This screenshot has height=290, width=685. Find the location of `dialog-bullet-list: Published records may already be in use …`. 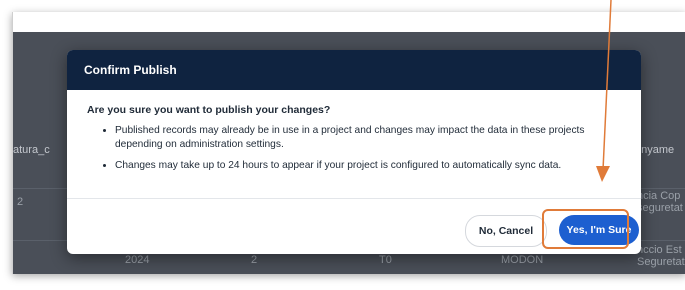

dialog-bullet-list: Published records may already be in use … is located at coordinates (354, 148).